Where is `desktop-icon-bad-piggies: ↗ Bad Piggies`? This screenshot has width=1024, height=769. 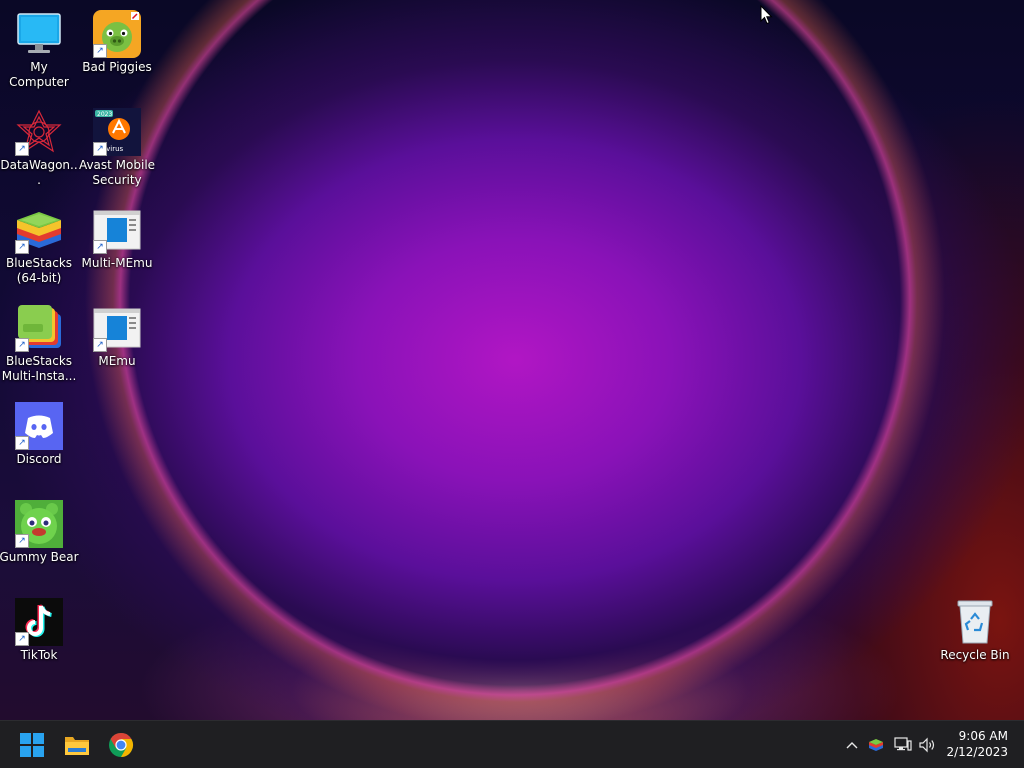
desktop-icon-bad-piggies: ↗ Bad Piggies is located at coordinates (117, 48).